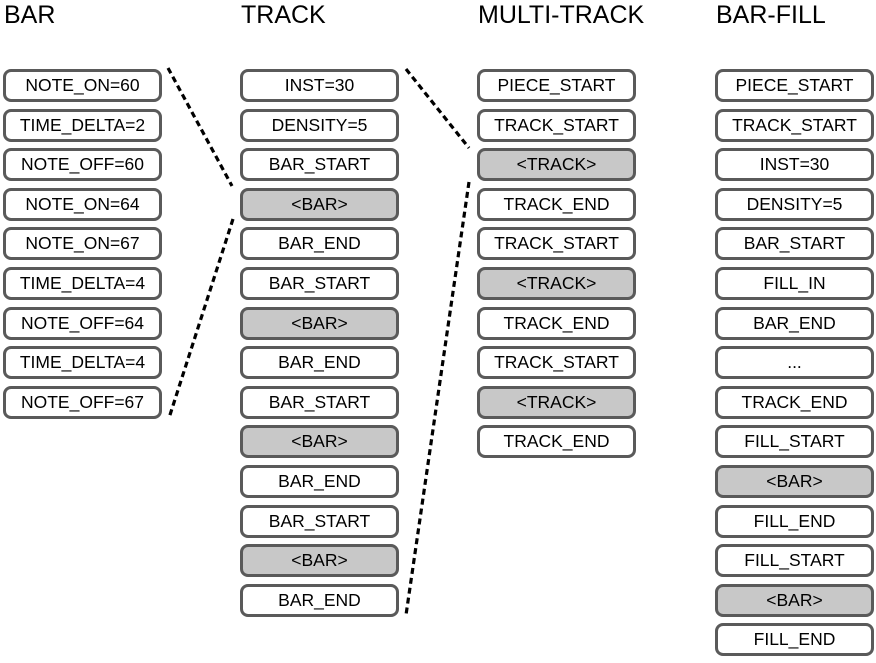 This screenshot has width=876, height=663. What do you see at coordinates (82, 125) in the screenshot?
I see `token: TIME_DELTA=2` at bounding box center [82, 125].